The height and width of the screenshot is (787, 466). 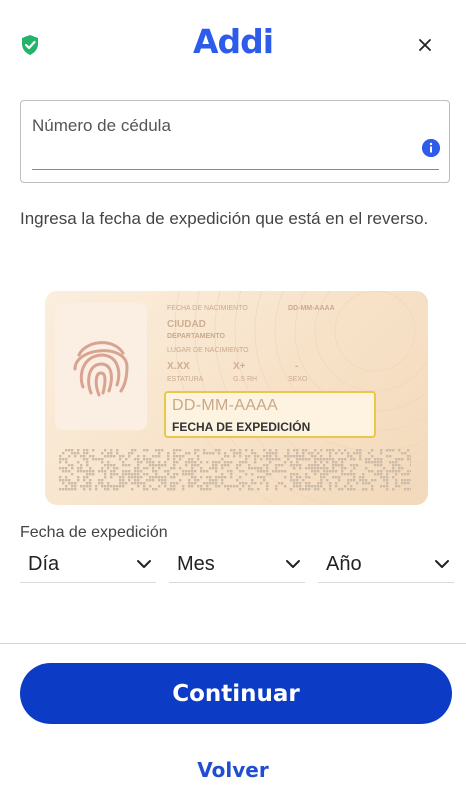 What do you see at coordinates (235, 141) in the screenshot?
I see `id-number-field: Número de cédula` at bounding box center [235, 141].